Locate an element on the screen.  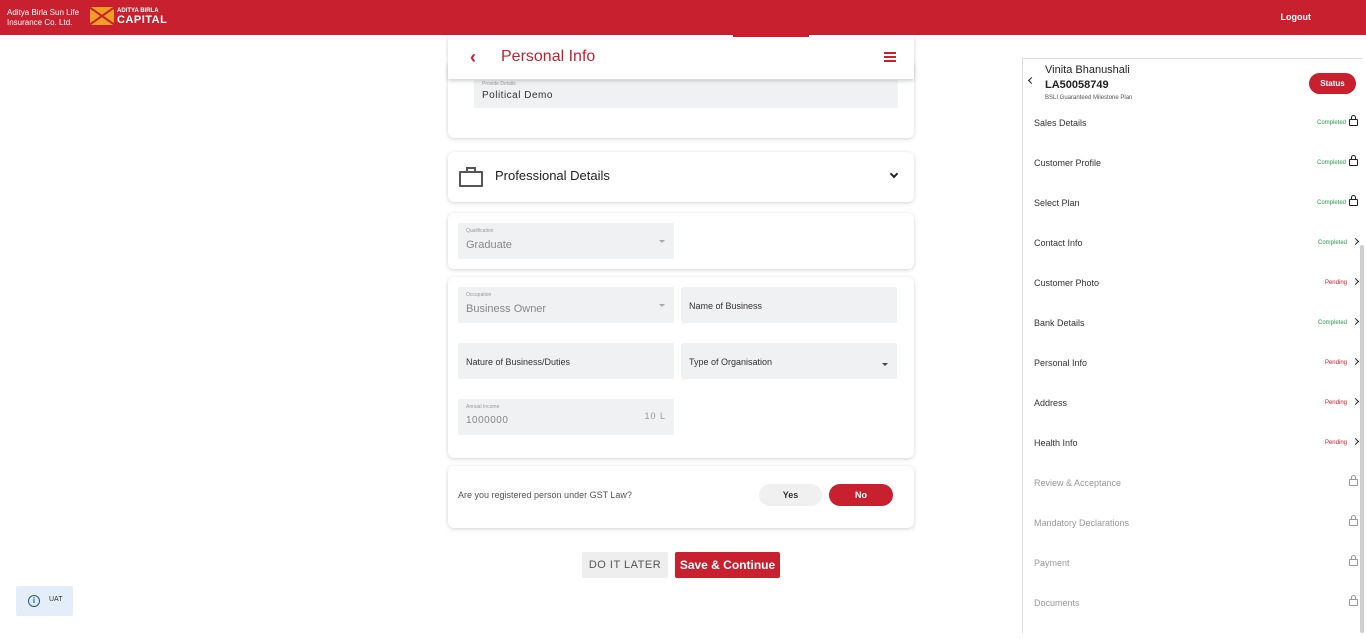
sidebar-item-label: Contact Info is located at coordinates (1058, 243).